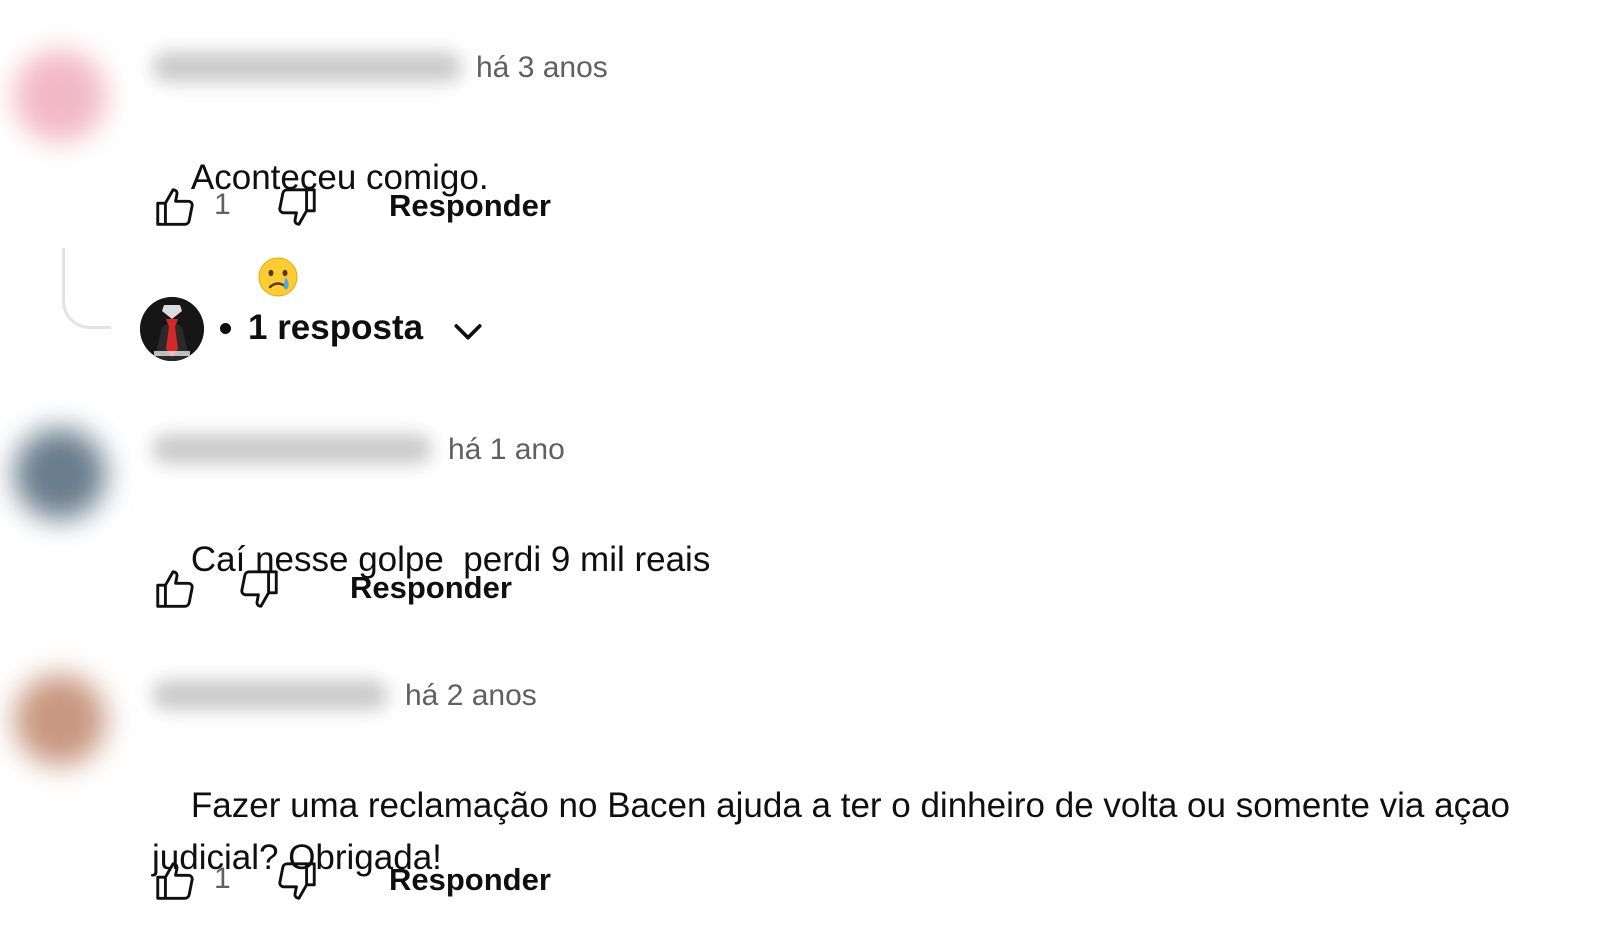  What do you see at coordinates (335, 327) in the screenshot?
I see `replies-count-label: 1 resposta` at bounding box center [335, 327].